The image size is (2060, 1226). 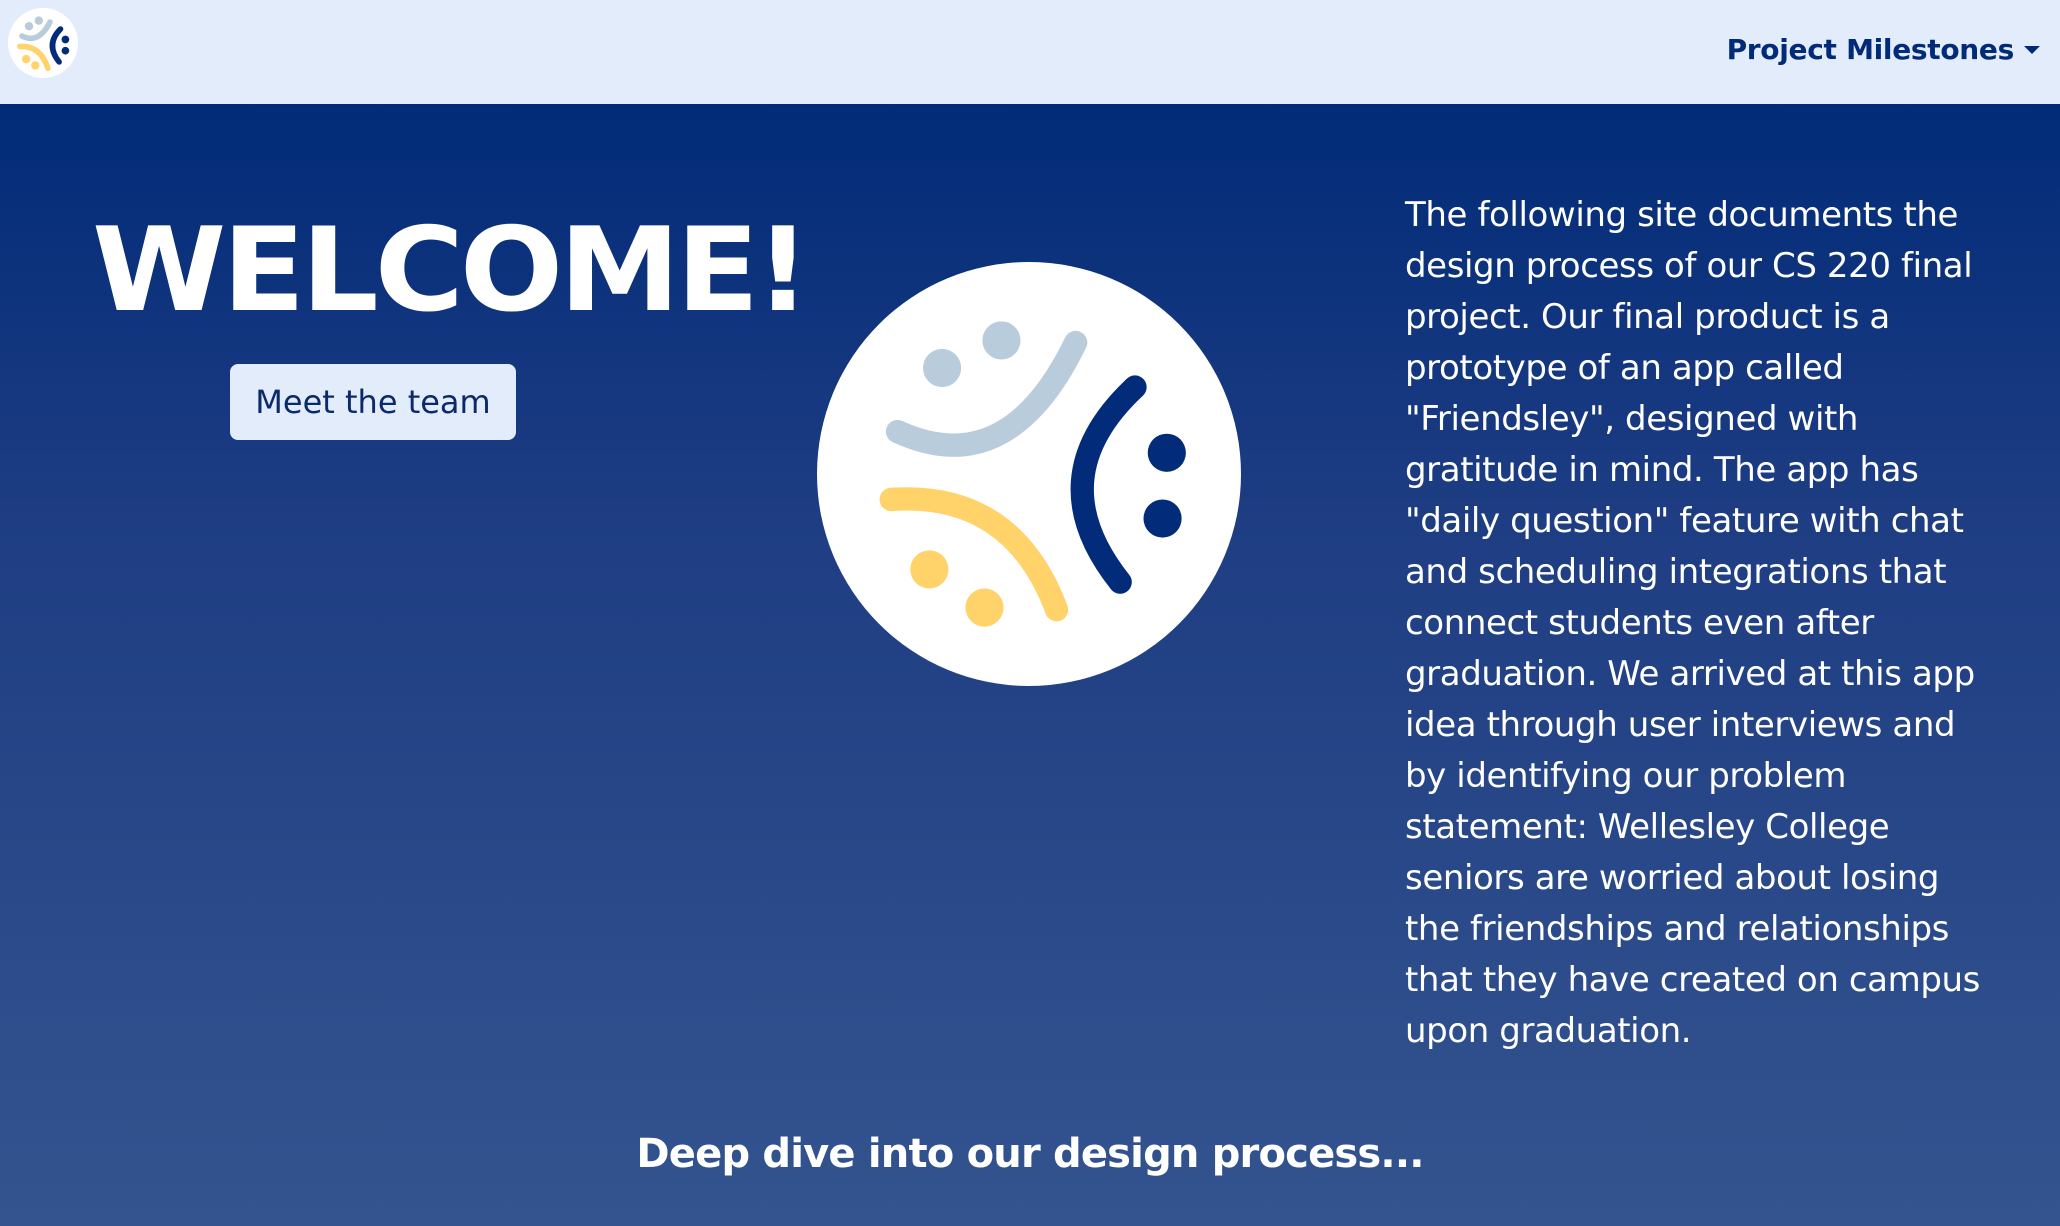 I want to click on navbar: Project Milestones, so click(x=1030, y=52).